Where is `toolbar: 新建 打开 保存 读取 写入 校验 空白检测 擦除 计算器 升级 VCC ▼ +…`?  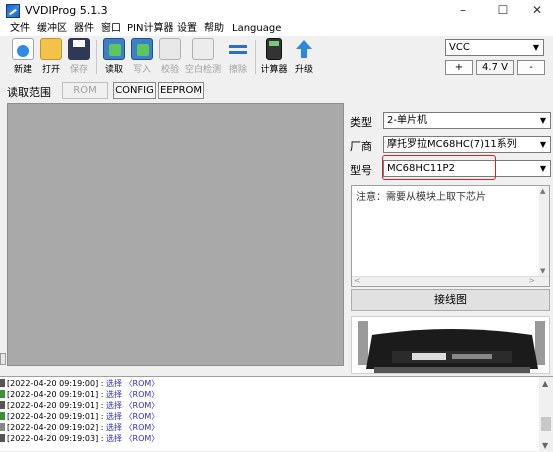
toolbar: 新建 打开 保存 读取 写入 校验 空白检测 擦除 计算器 升级 VCC ▼ +… is located at coordinates (276, 58).